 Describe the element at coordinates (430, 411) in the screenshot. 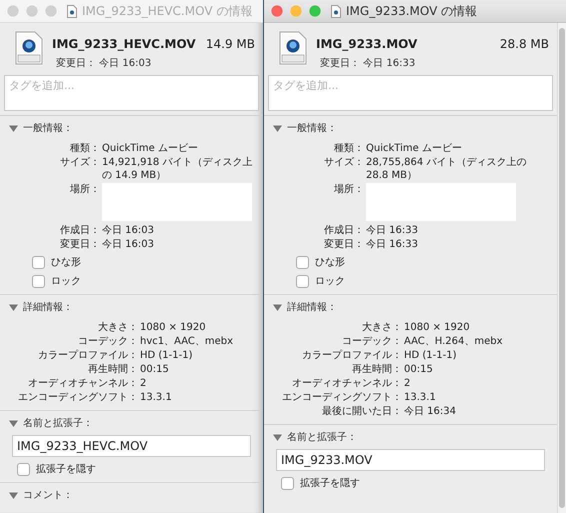

I see `info-value: 今日 16:34` at that location.